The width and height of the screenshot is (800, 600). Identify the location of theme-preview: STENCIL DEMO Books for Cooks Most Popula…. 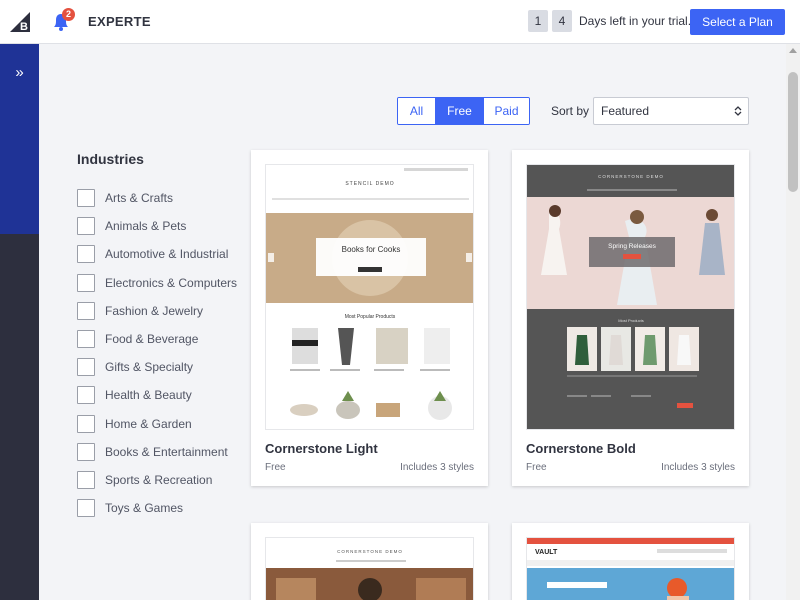
(369, 297).